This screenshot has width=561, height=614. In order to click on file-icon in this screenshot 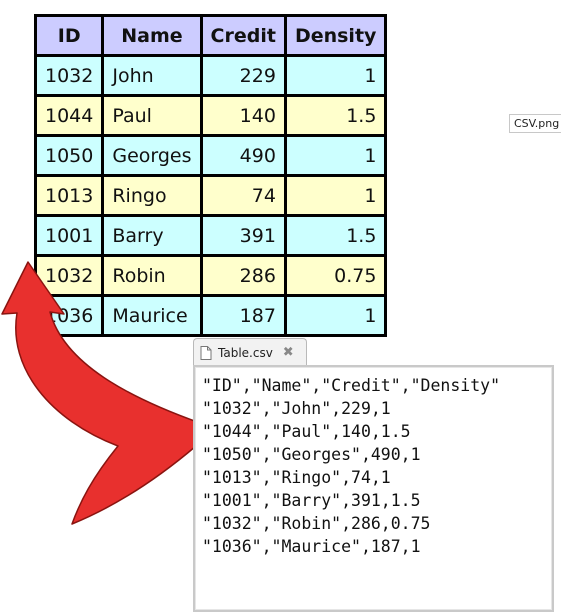, I will do `click(206, 352)`.